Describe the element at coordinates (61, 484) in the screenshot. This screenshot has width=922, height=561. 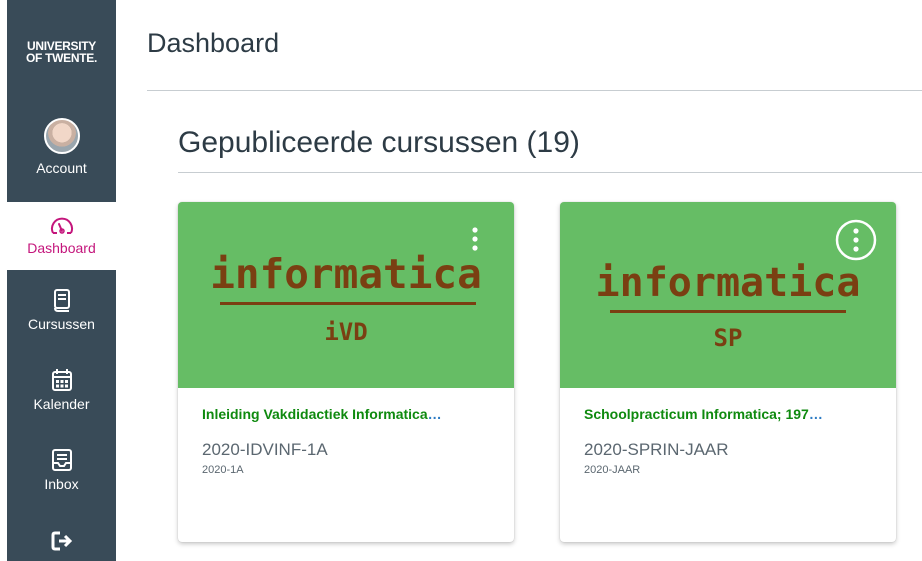
I see `nav-item-label: Inbox` at that location.